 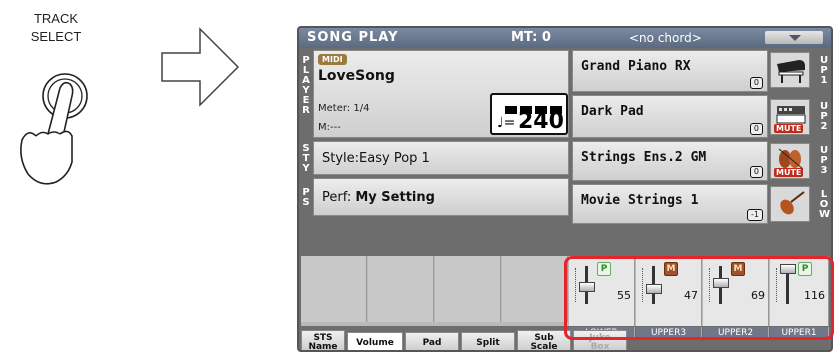 What do you see at coordinates (824, 116) in the screenshot?
I see `up2-side-label: UP2` at bounding box center [824, 116].